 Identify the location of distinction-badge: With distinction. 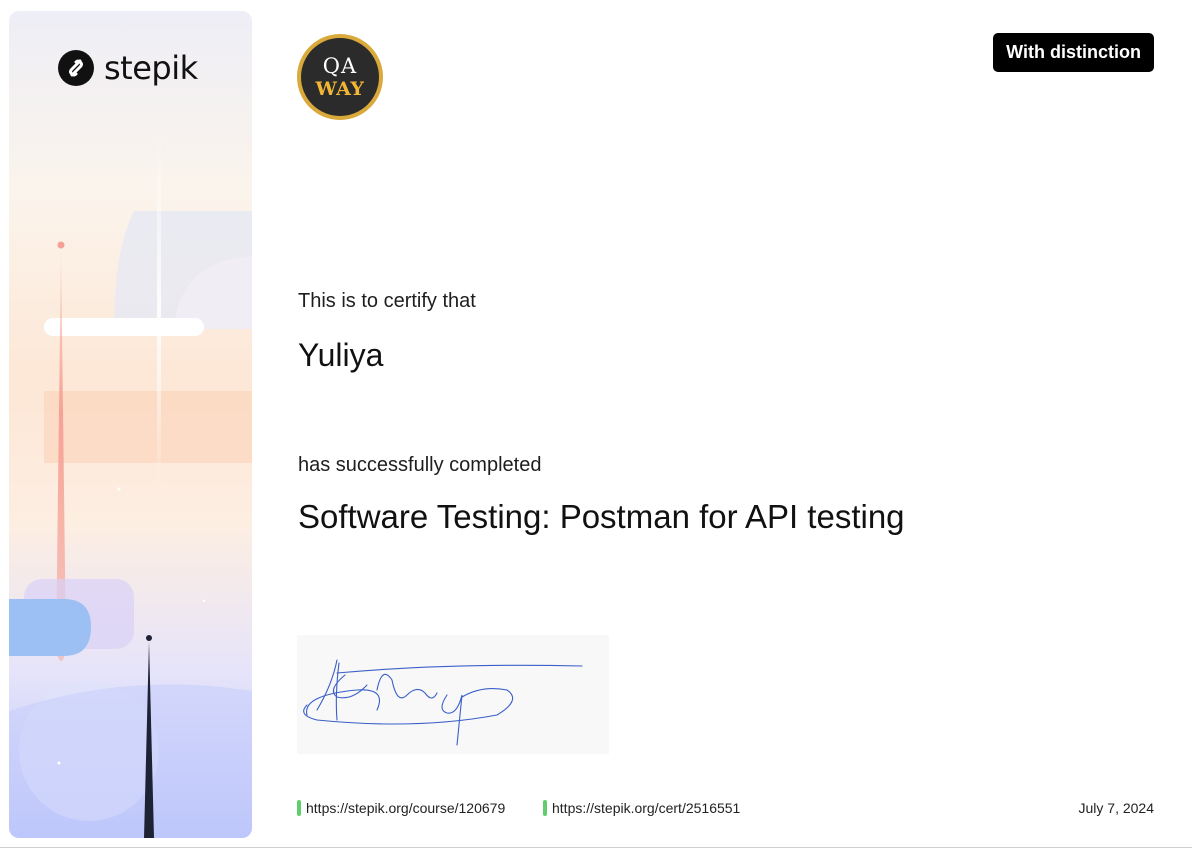
(1073, 52).